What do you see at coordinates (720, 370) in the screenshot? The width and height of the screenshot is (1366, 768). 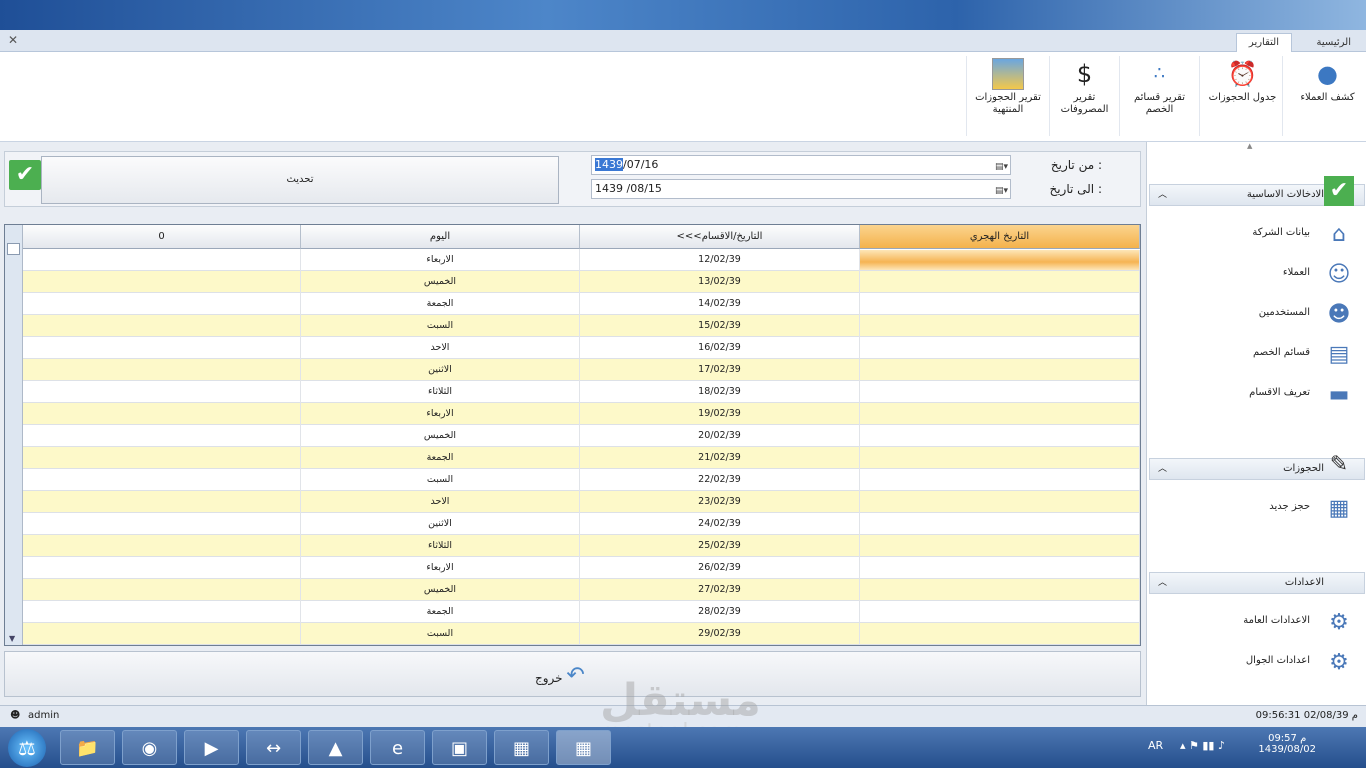 I see `date-cell: 17/02/39` at bounding box center [720, 370].